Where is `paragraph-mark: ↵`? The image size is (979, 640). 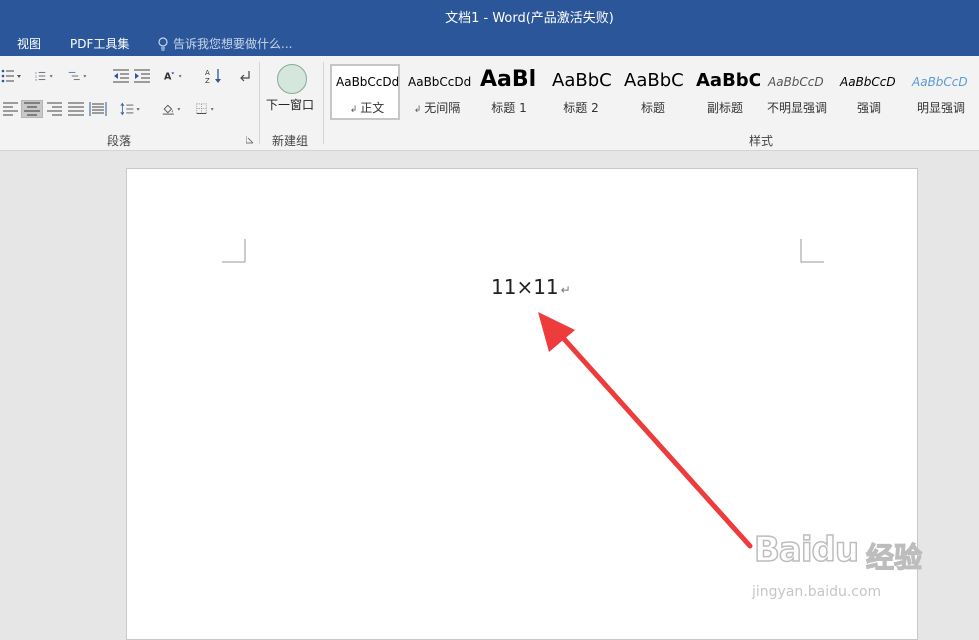 paragraph-mark: ↵ is located at coordinates (565, 290).